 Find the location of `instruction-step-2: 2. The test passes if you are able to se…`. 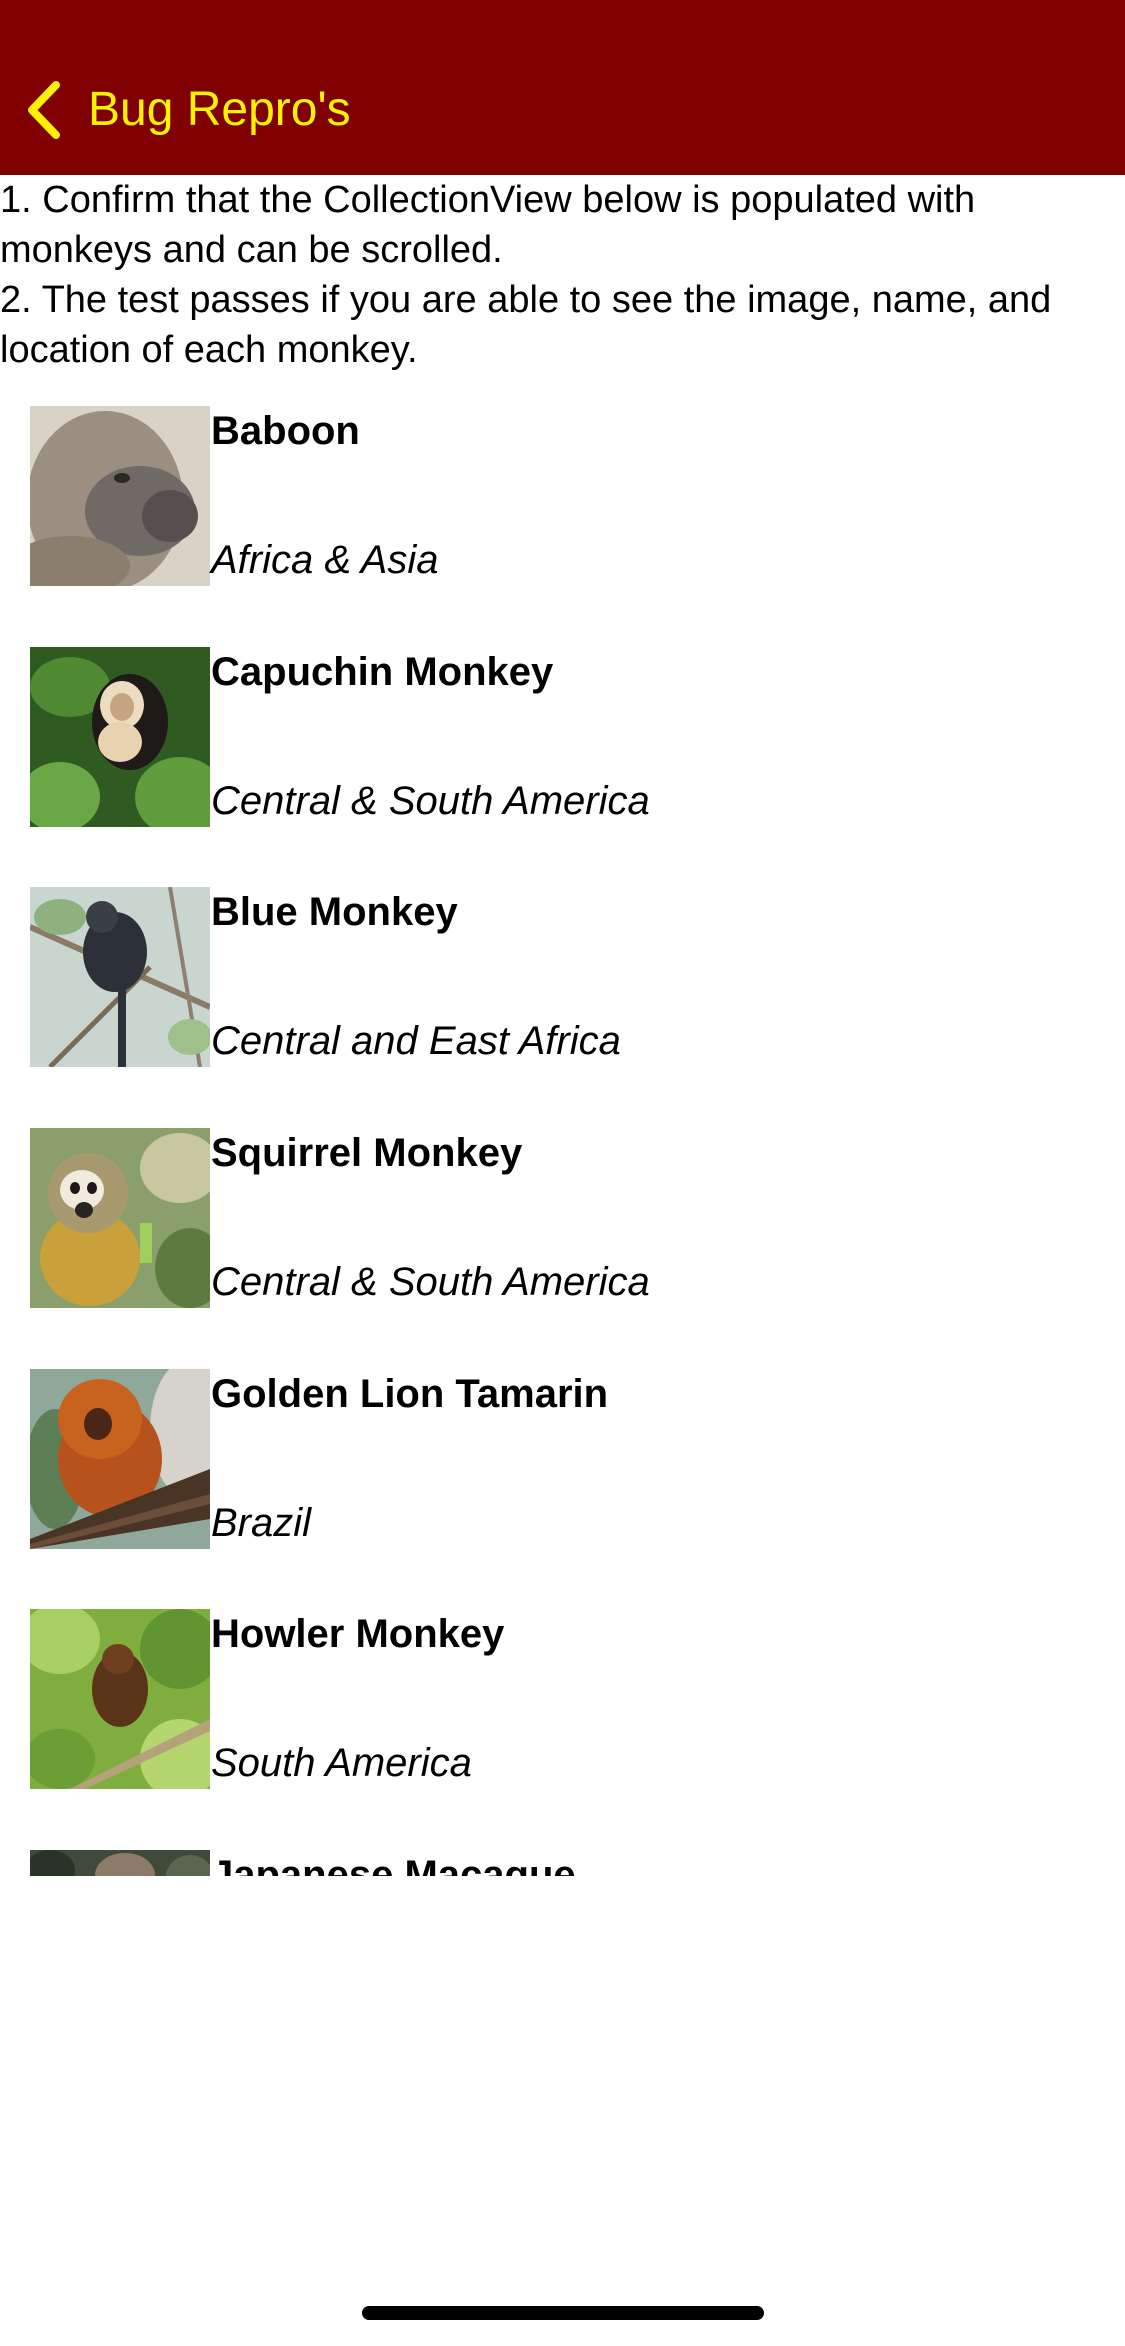

instruction-step-2: 2. The test passes if you are able to se… is located at coordinates (526, 325).